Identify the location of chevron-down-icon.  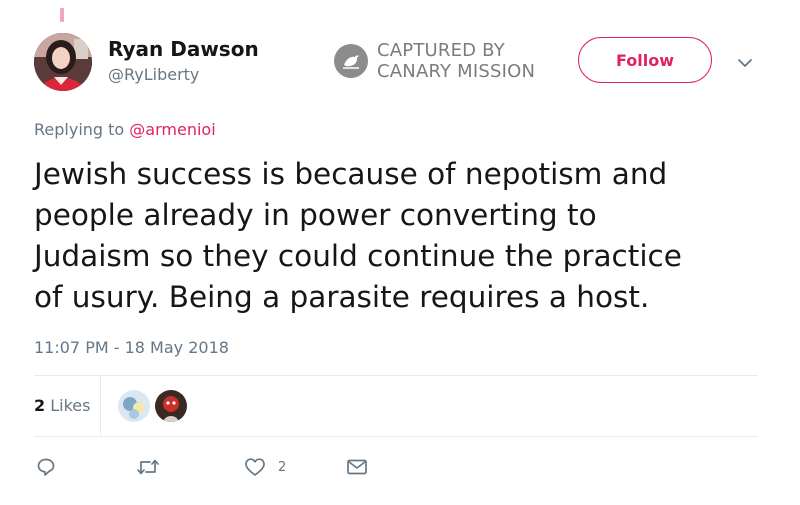
(745, 60).